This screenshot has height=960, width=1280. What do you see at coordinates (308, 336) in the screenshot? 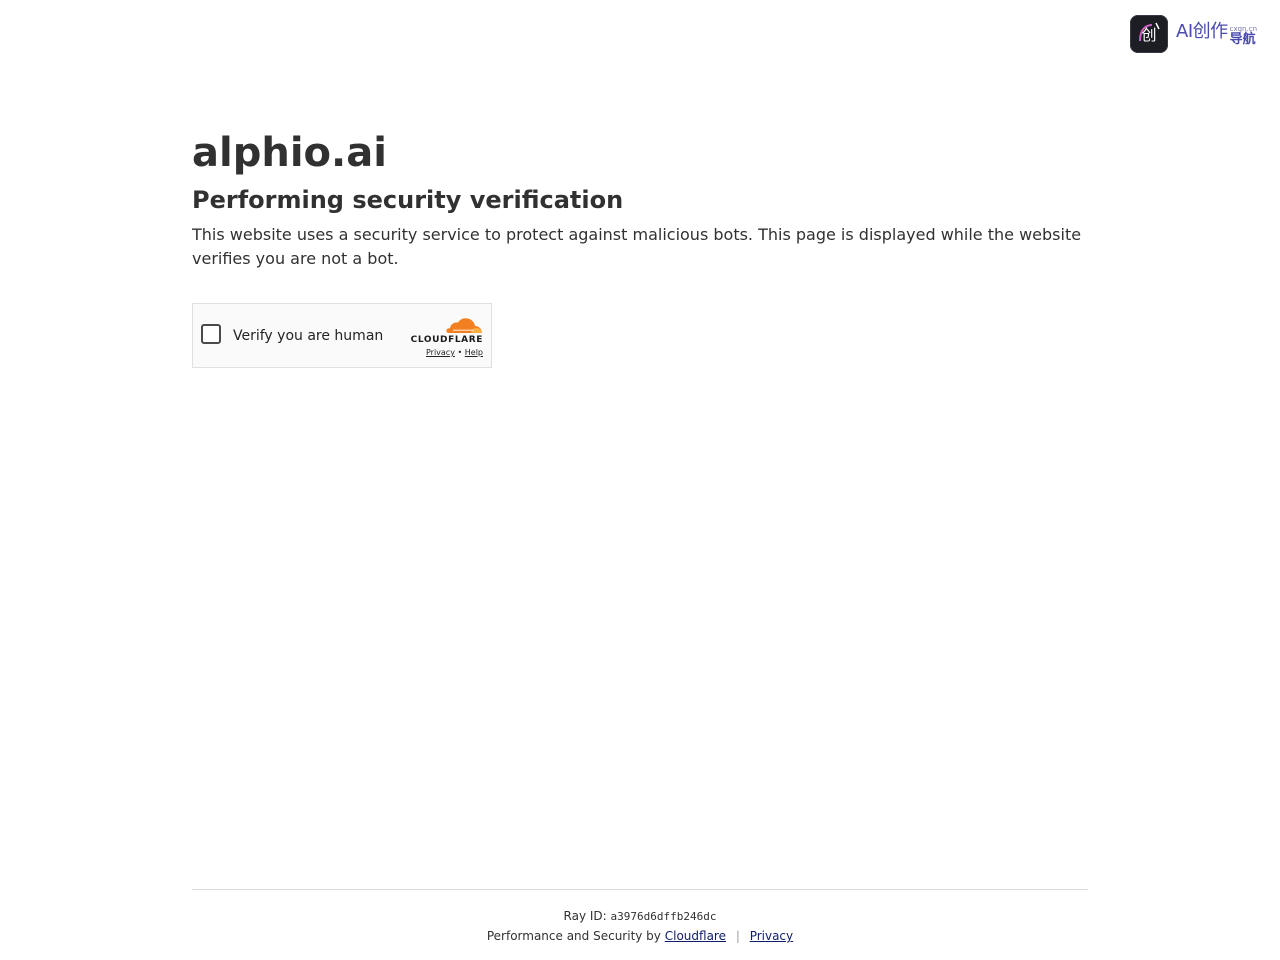
I see `verify-label: Verify you are human` at bounding box center [308, 336].